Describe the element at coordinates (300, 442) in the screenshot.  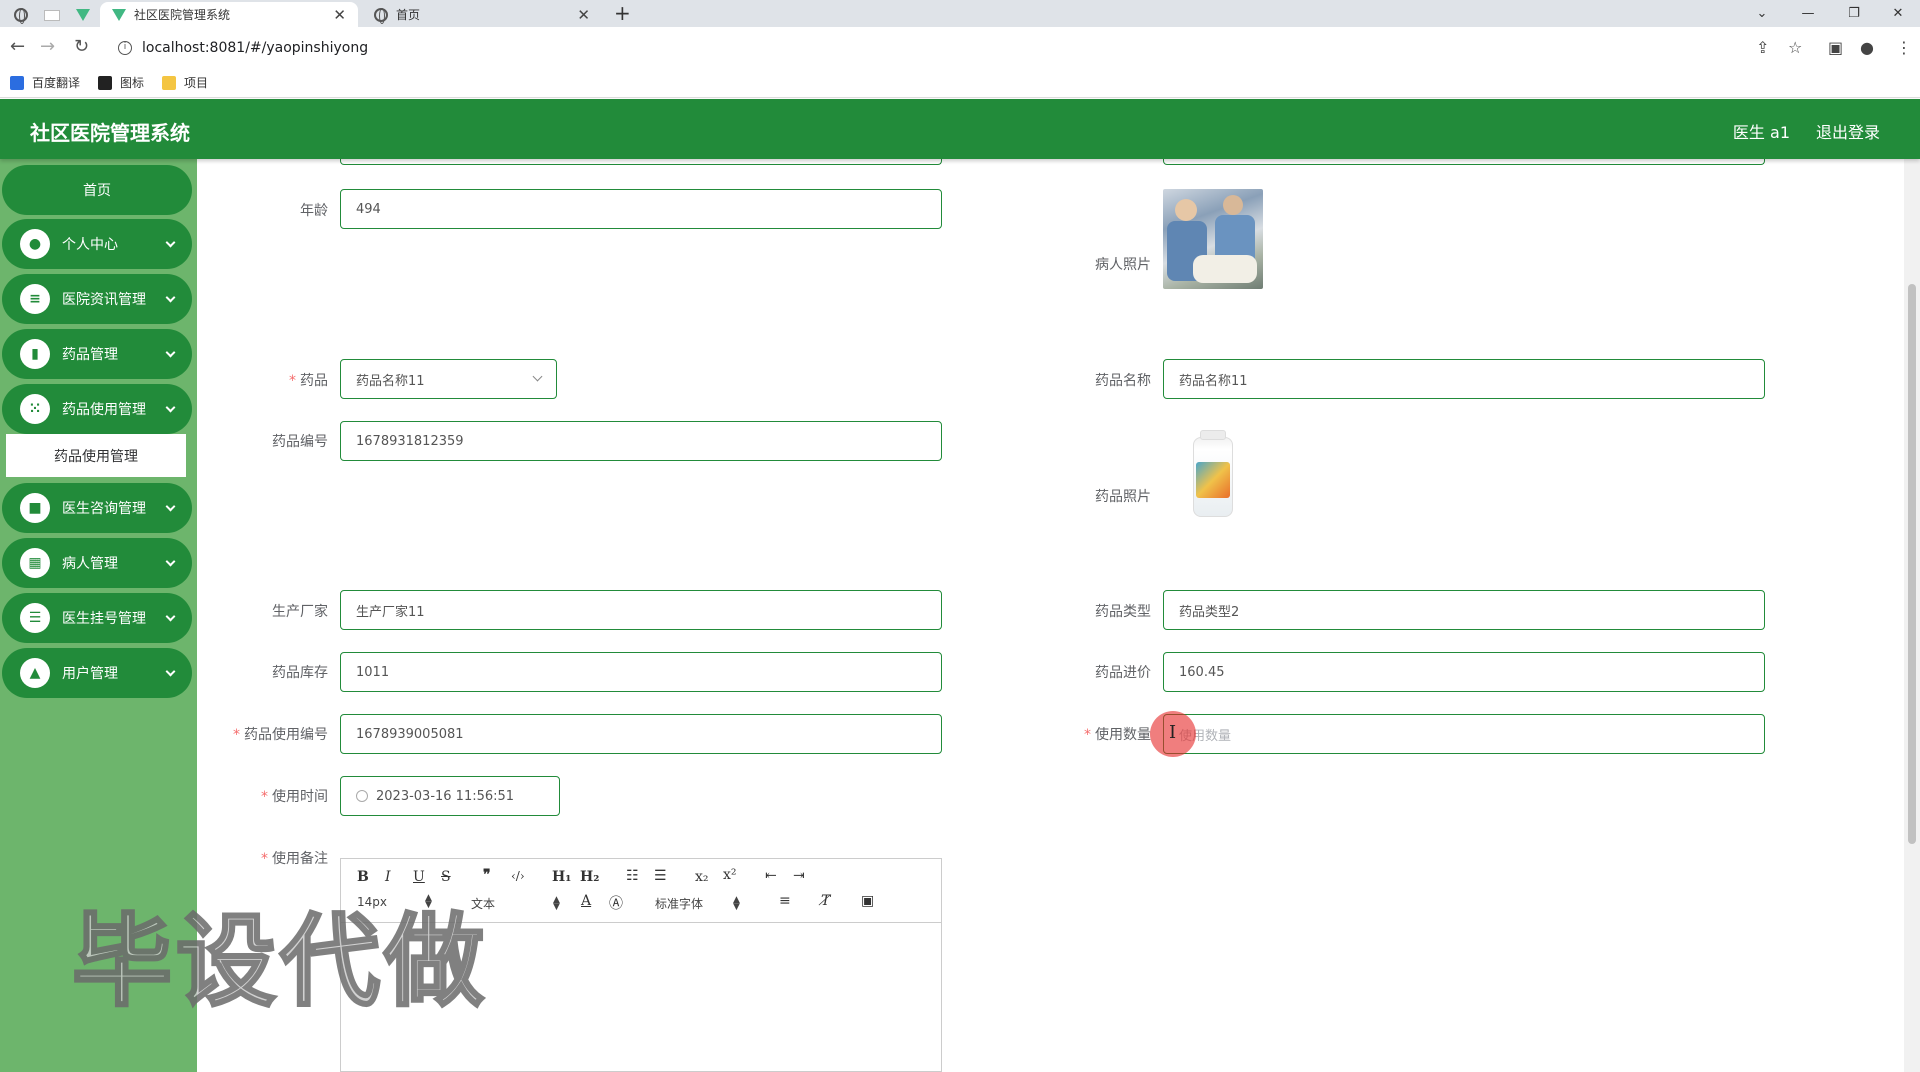
I see `drug-code-label: 药品编号` at that location.